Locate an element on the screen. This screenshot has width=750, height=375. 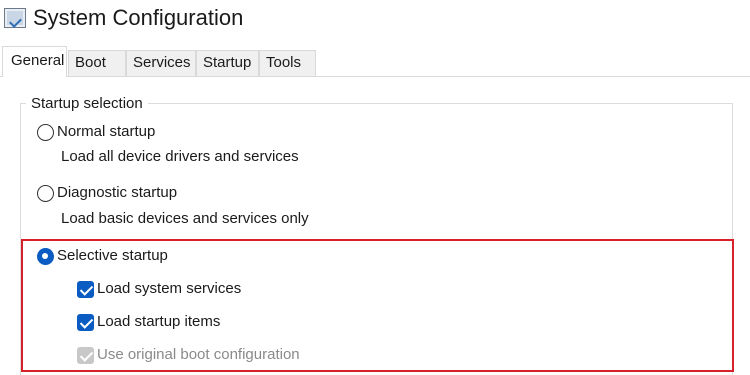
tab-services-label: Services is located at coordinates (162, 62).